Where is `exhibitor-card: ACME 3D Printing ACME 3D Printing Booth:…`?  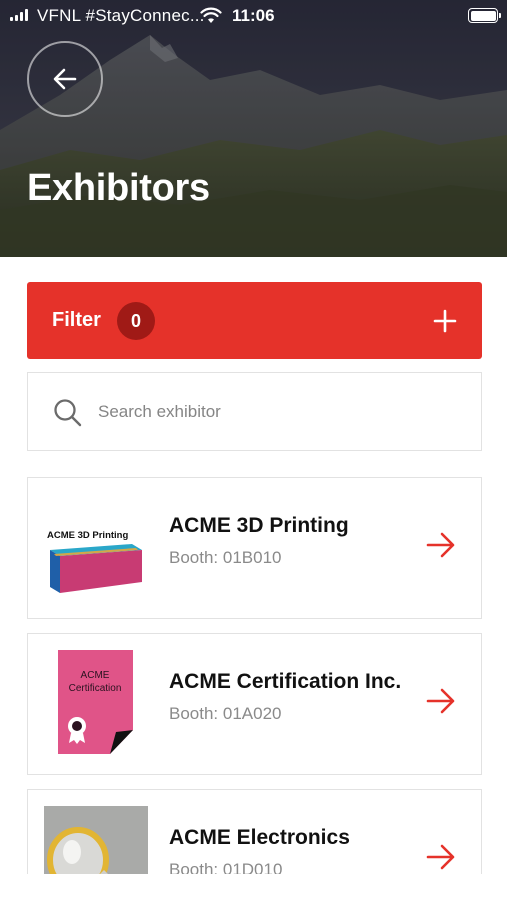 exhibitor-card: ACME 3D Printing ACME 3D Printing Booth:… is located at coordinates (254, 548).